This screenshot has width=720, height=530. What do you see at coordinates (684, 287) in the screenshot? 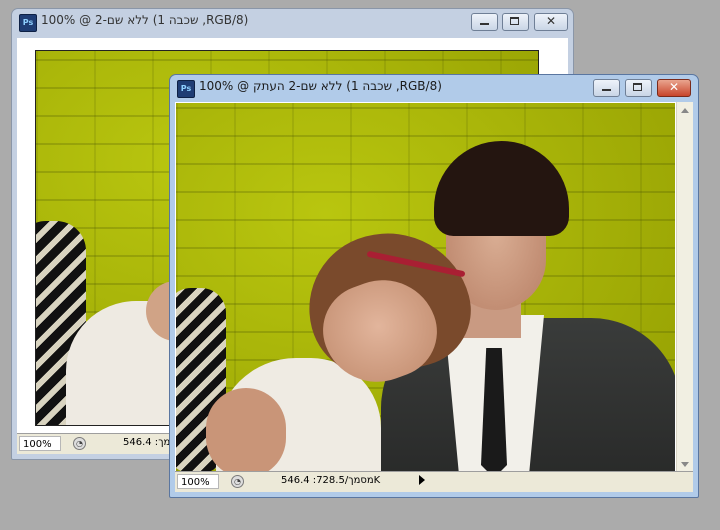
I see `vertical-scrollbar` at bounding box center [684, 287].